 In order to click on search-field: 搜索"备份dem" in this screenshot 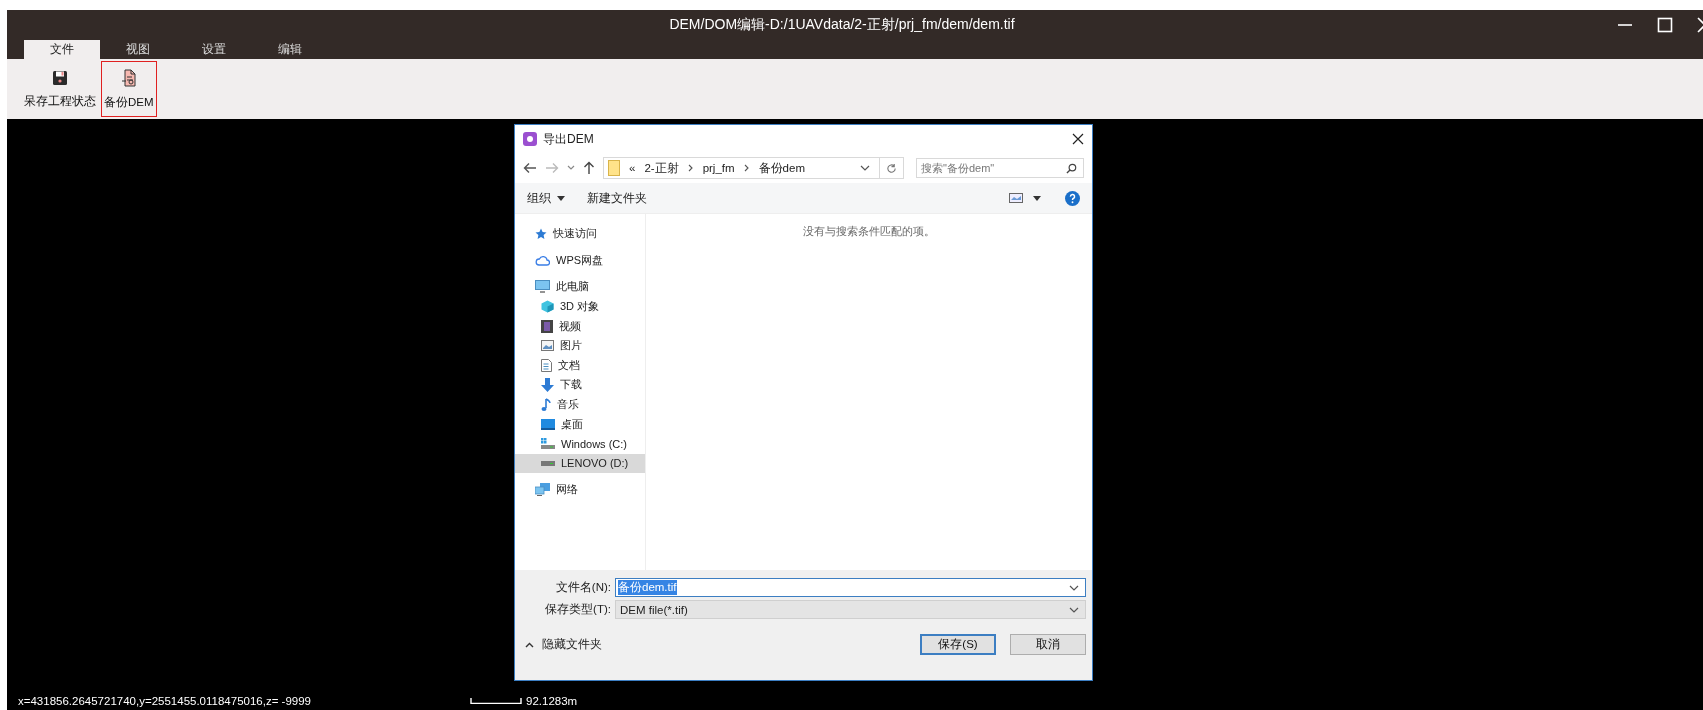, I will do `click(1000, 168)`.